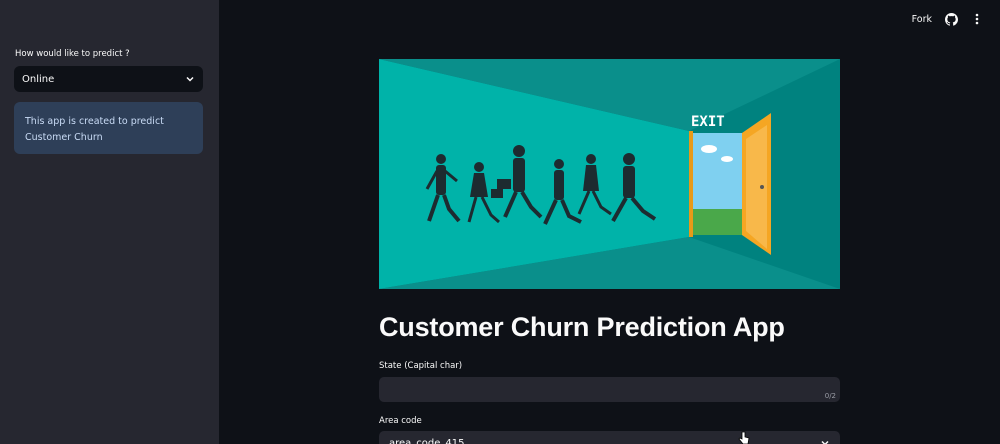 The image size is (1000, 444). Describe the element at coordinates (922, 19) in the screenshot. I see `fork-link: Fork` at that location.